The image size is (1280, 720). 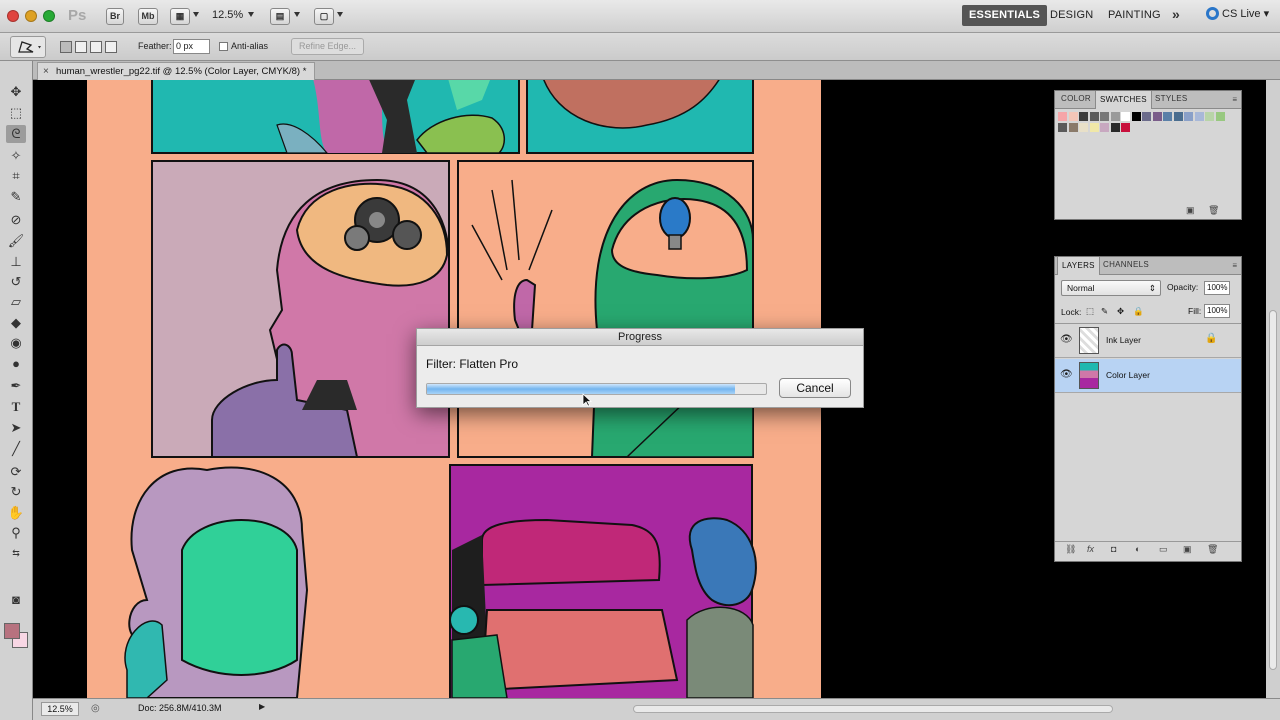 I want to click on close-document-icon: ×, so click(x=46, y=71).